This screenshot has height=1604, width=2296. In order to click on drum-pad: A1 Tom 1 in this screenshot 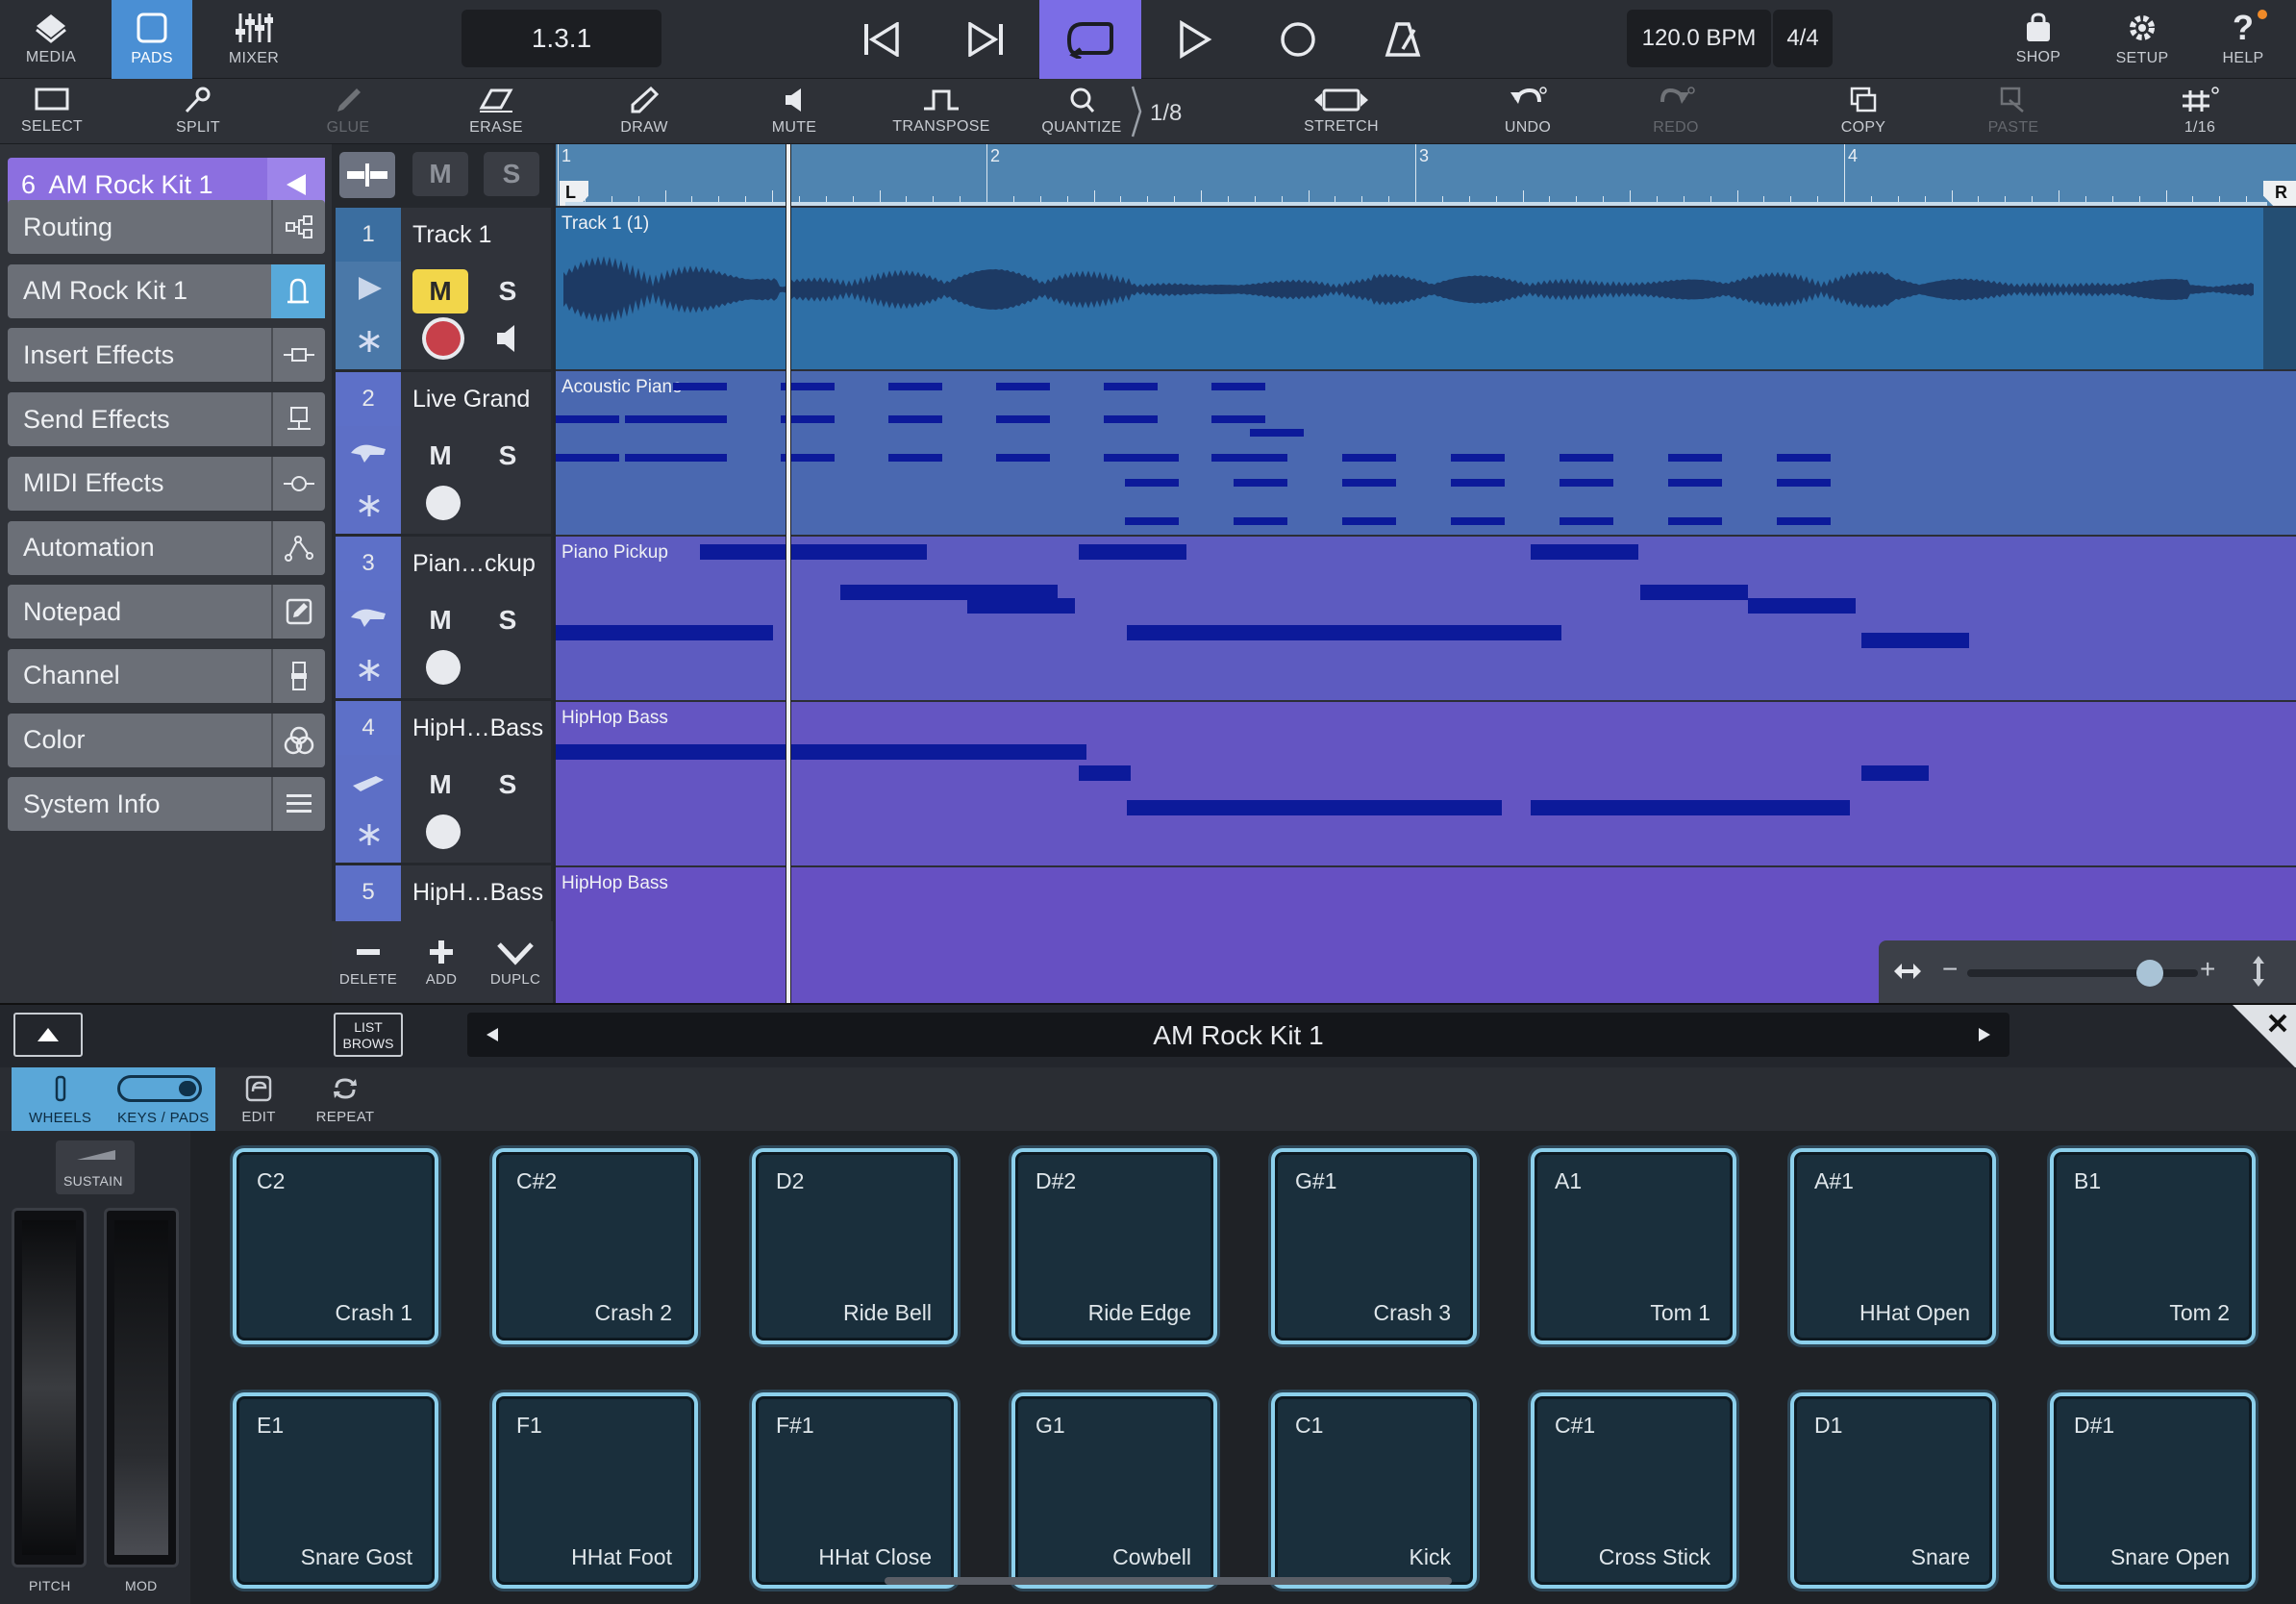, I will do `click(1634, 1246)`.